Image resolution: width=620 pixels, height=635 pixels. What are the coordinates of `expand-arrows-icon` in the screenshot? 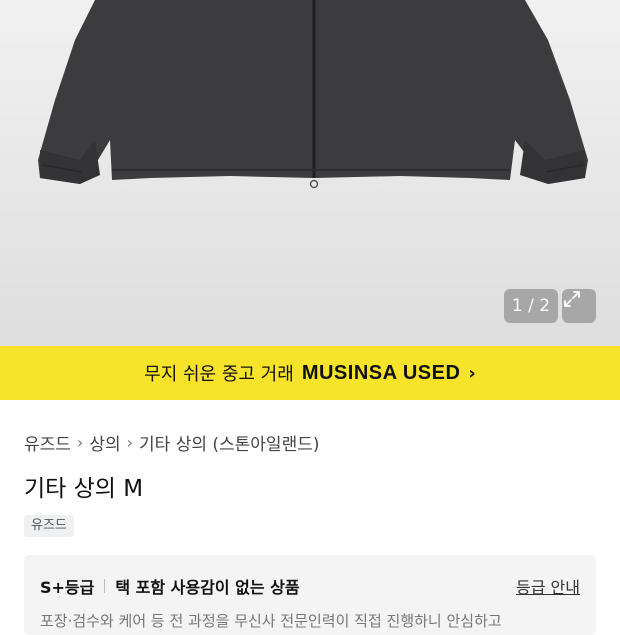 It's located at (572, 299).